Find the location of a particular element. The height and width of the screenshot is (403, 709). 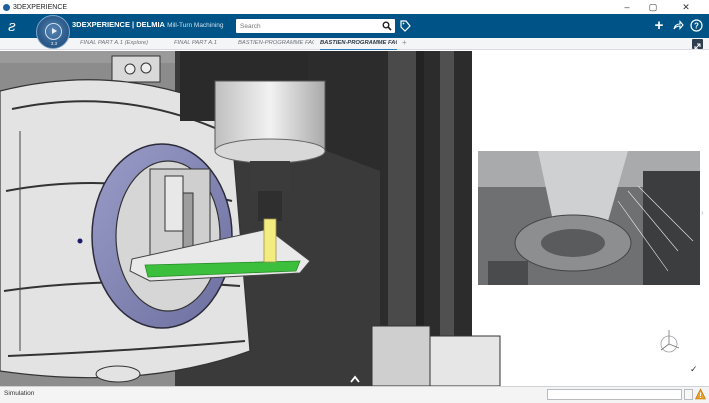

maximize-viewer-button is located at coordinates (697, 44).